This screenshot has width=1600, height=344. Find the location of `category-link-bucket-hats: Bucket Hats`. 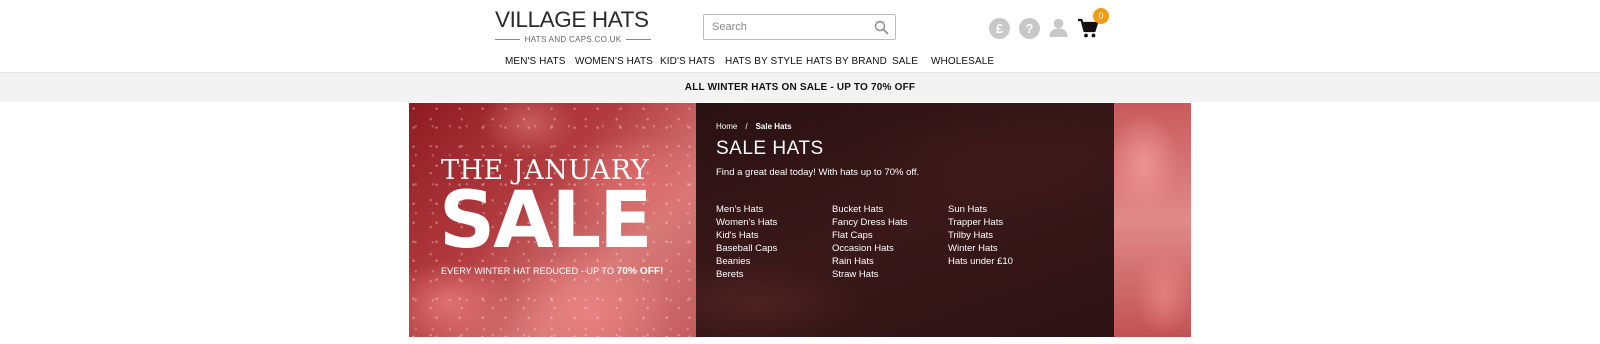

category-link-bucket-hats: Bucket Hats is located at coordinates (870, 209).